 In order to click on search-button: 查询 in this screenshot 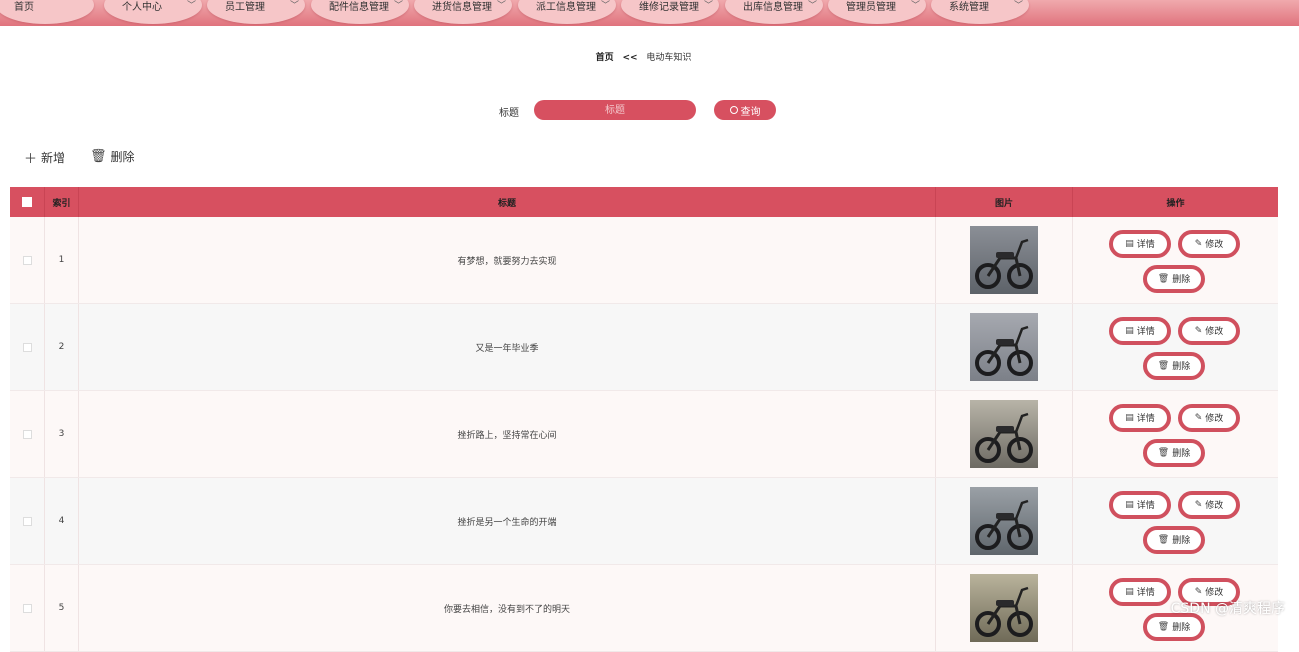, I will do `click(745, 110)`.